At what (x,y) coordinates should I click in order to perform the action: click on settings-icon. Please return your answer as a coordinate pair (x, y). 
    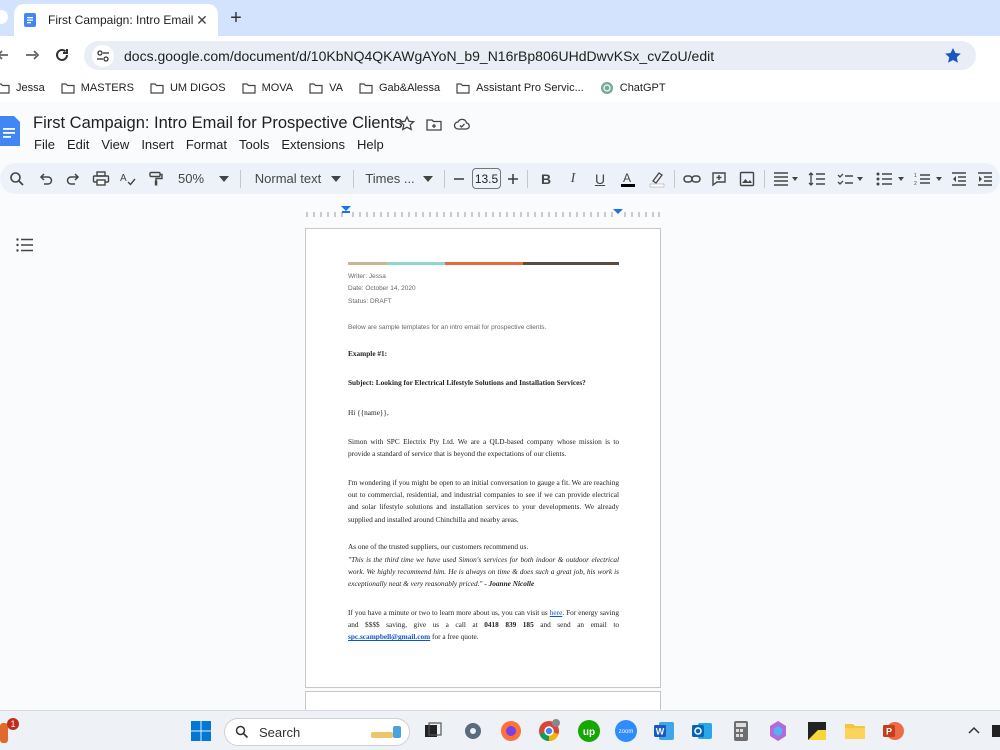
    Looking at the image, I should click on (473, 731).